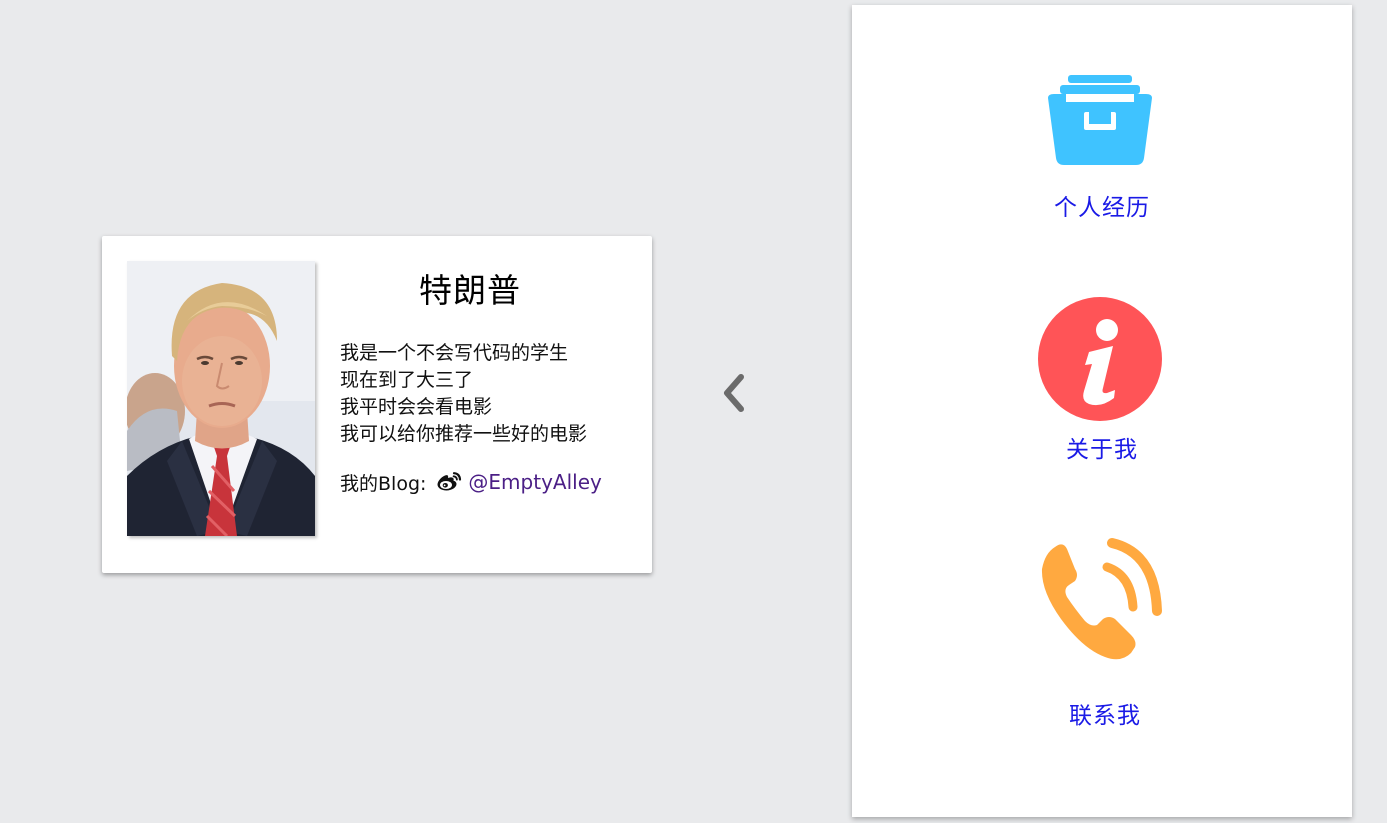 This screenshot has height=823, width=1387. What do you see at coordinates (383, 483) in the screenshot?
I see `blog-label: 我的Blog:` at bounding box center [383, 483].